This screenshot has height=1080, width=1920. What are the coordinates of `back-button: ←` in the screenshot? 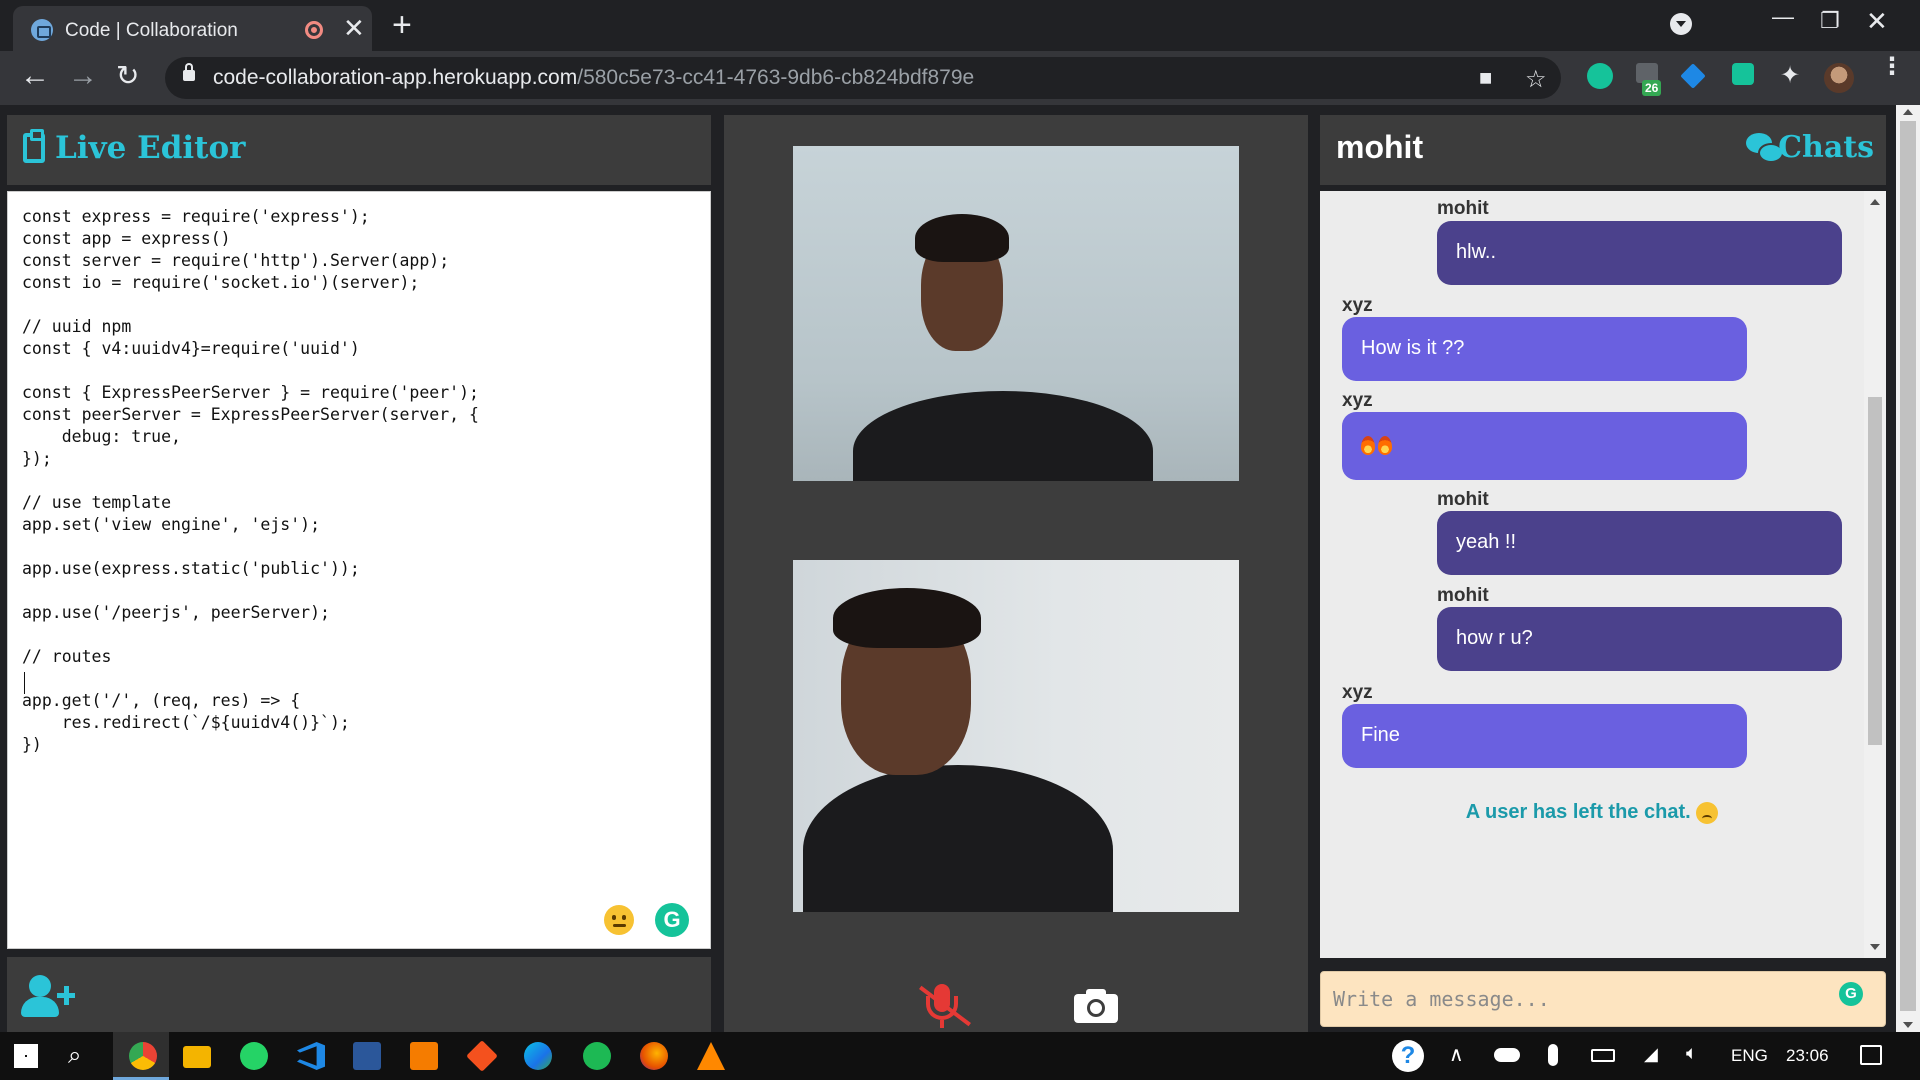 It's located at (35, 76).